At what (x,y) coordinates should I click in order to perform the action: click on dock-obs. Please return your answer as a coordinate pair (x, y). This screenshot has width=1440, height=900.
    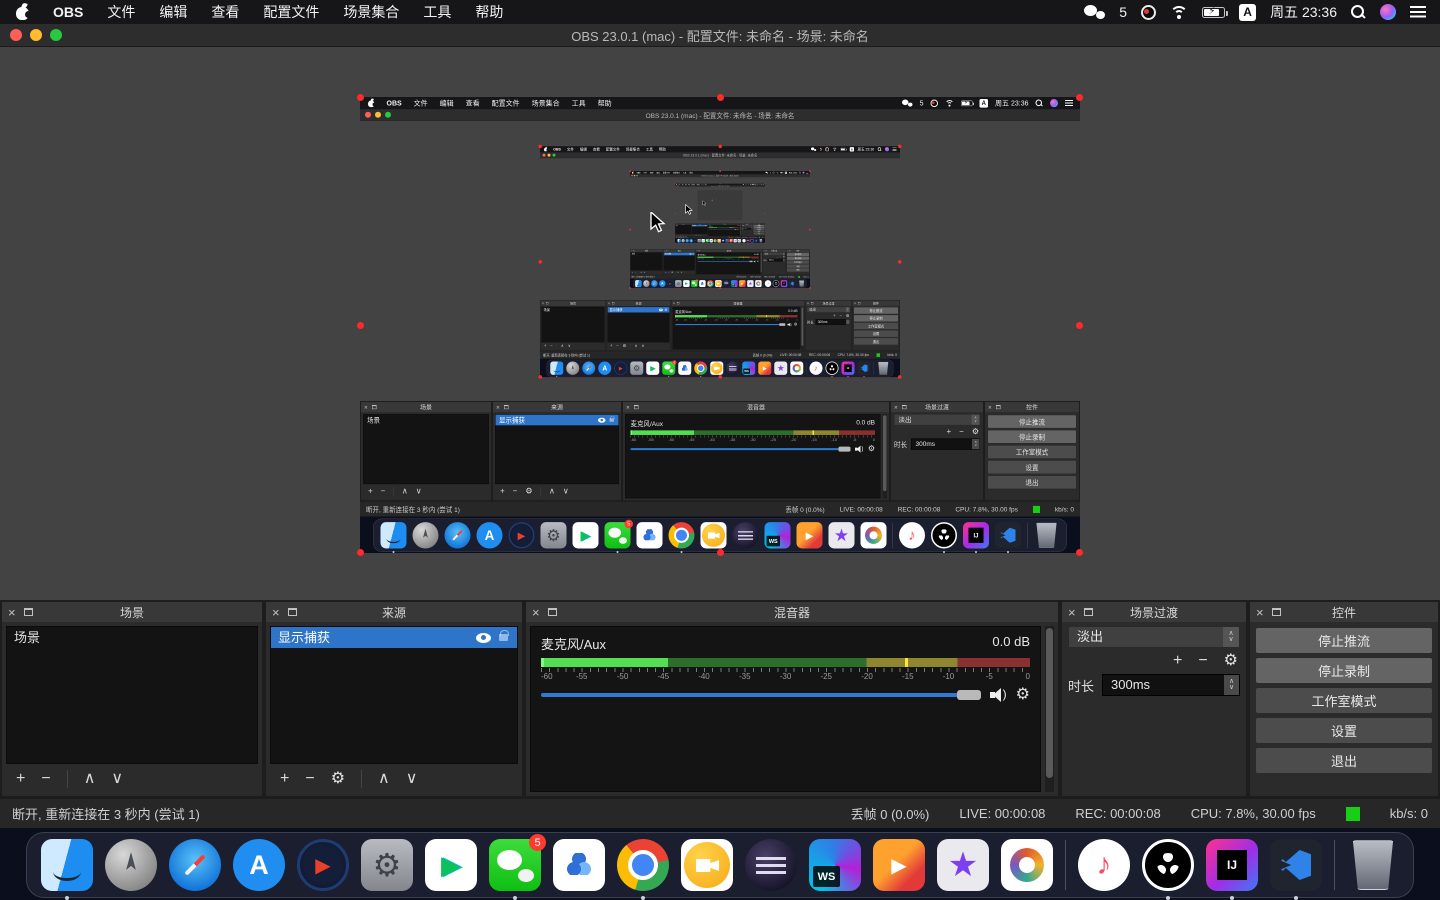
    Looking at the image, I should click on (832, 369).